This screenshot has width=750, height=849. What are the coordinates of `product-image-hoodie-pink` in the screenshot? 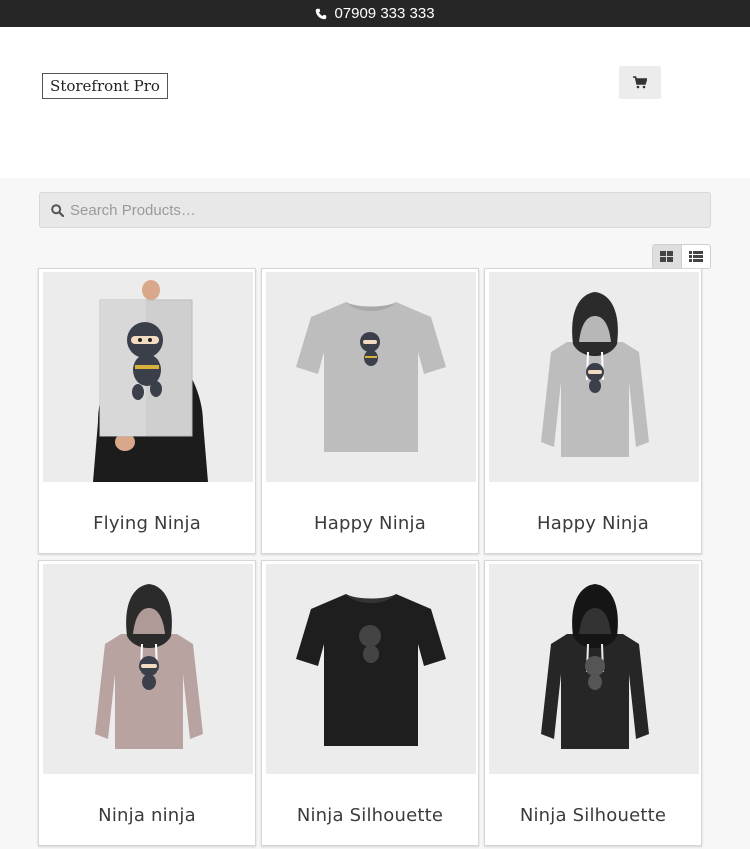 It's located at (148, 669).